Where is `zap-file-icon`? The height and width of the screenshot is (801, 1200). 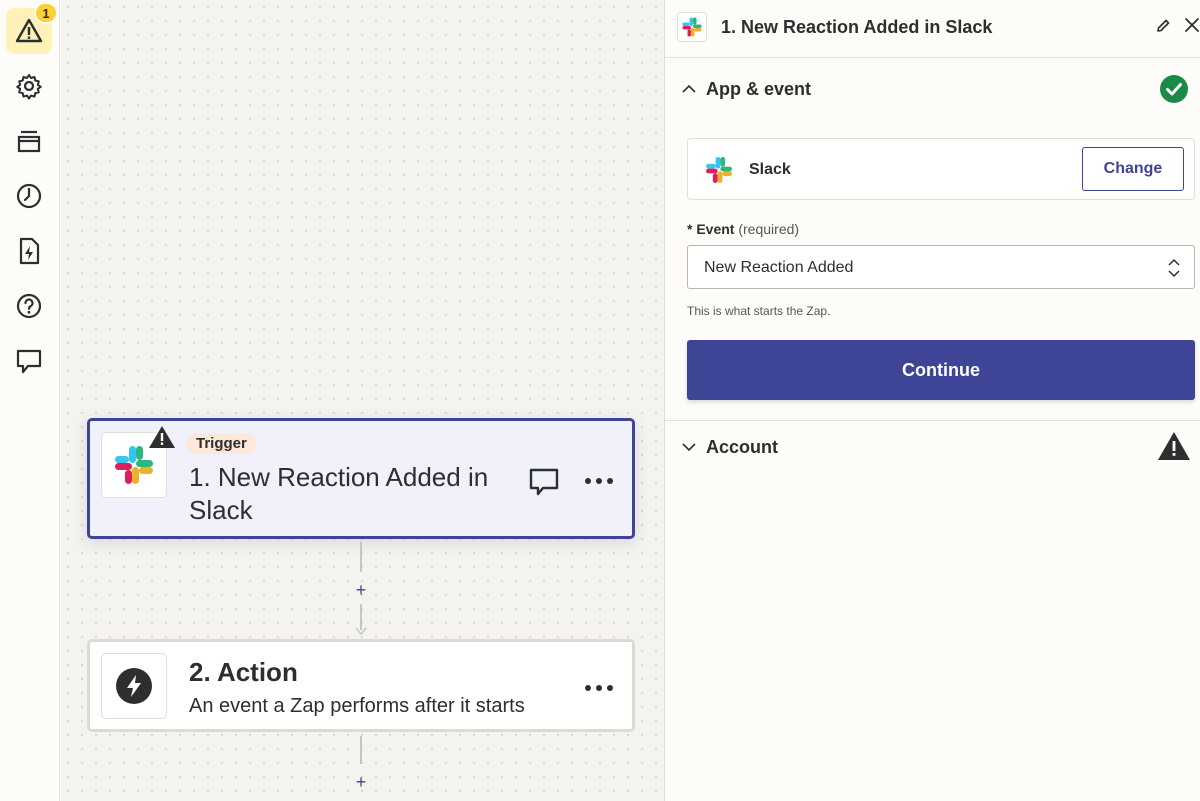 zap-file-icon is located at coordinates (29, 251).